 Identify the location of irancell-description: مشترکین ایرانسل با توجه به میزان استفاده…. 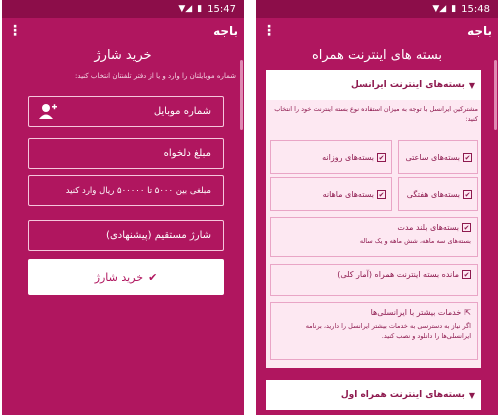
(376, 114).